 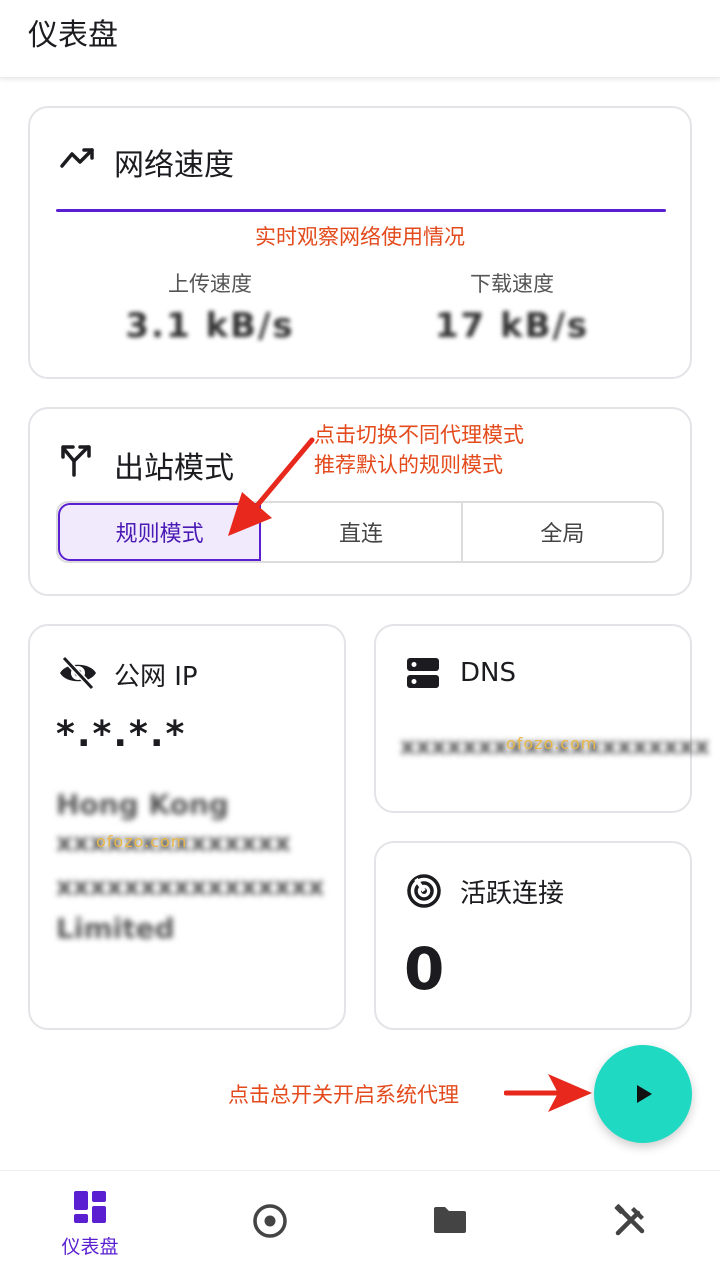 What do you see at coordinates (488, 673) in the screenshot?
I see `dns-title: DNS` at bounding box center [488, 673].